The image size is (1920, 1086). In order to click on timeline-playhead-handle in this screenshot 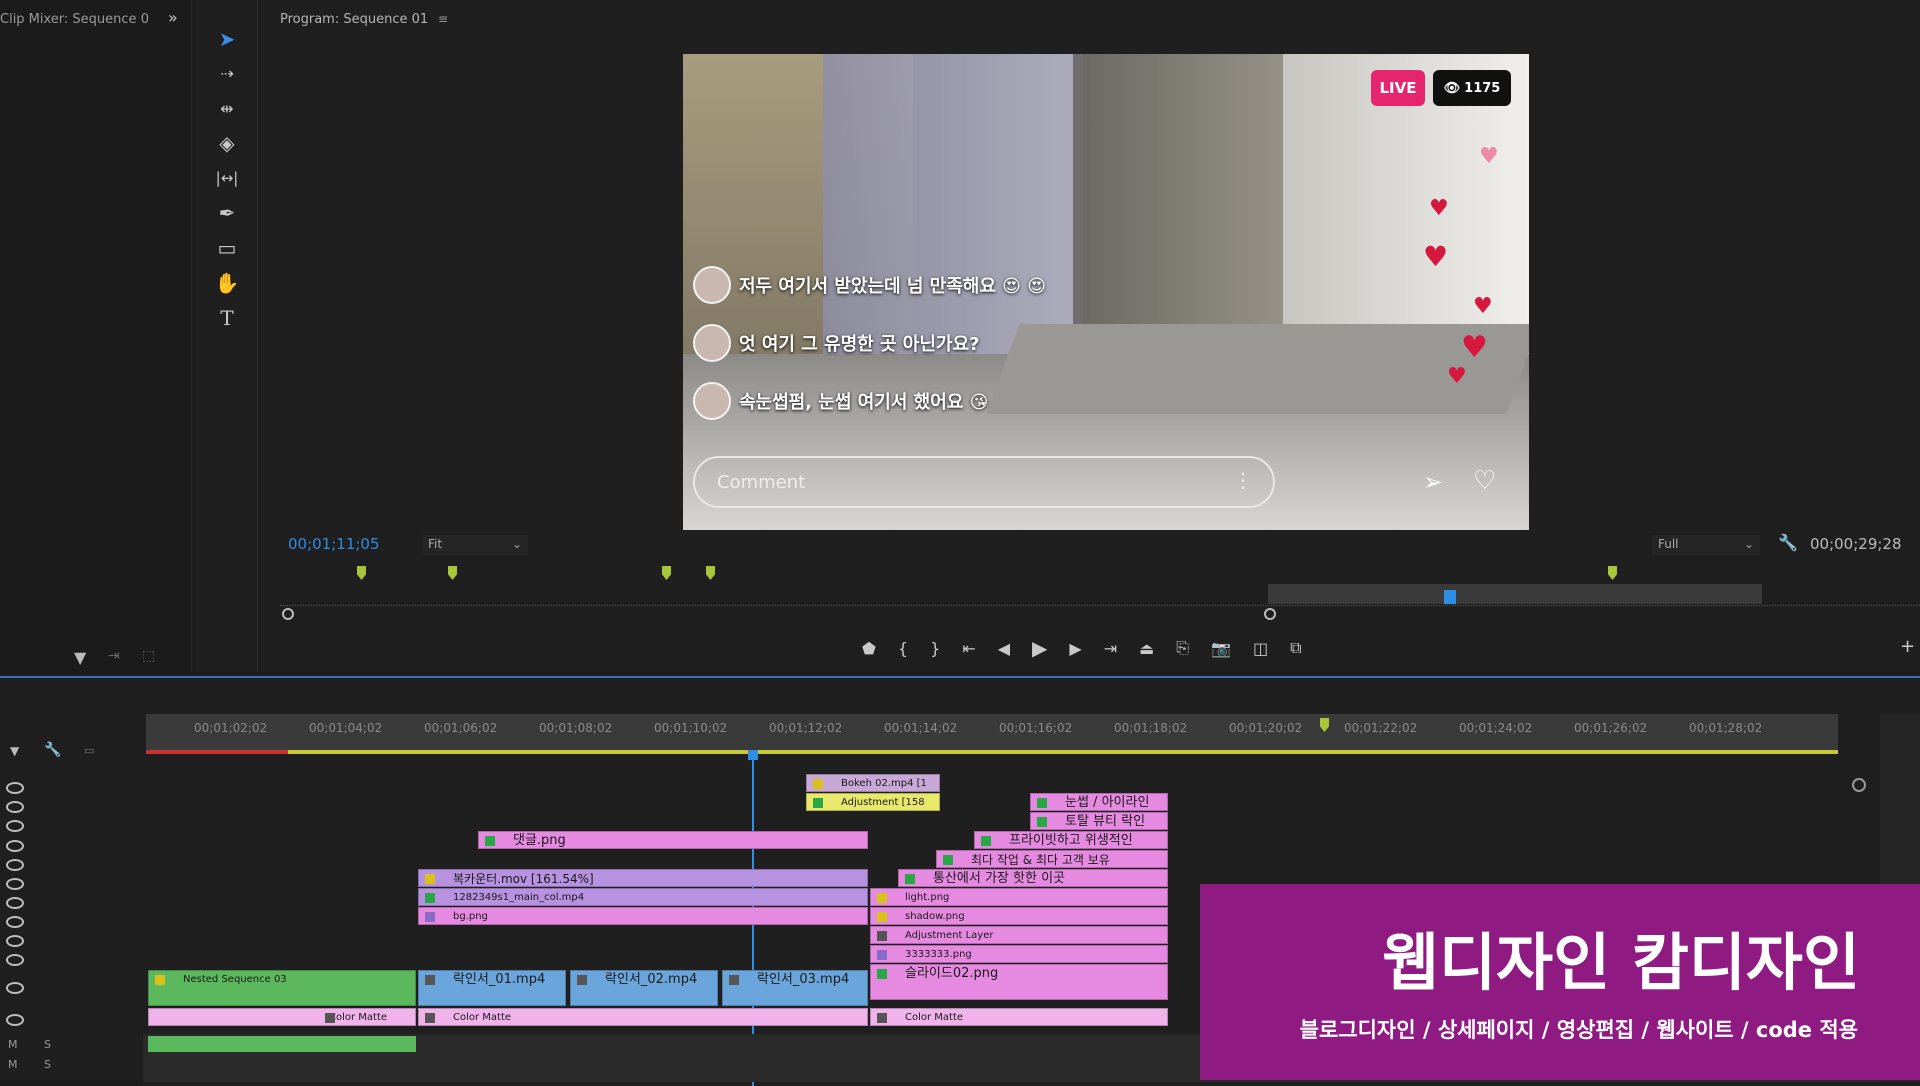, I will do `click(753, 755)`.